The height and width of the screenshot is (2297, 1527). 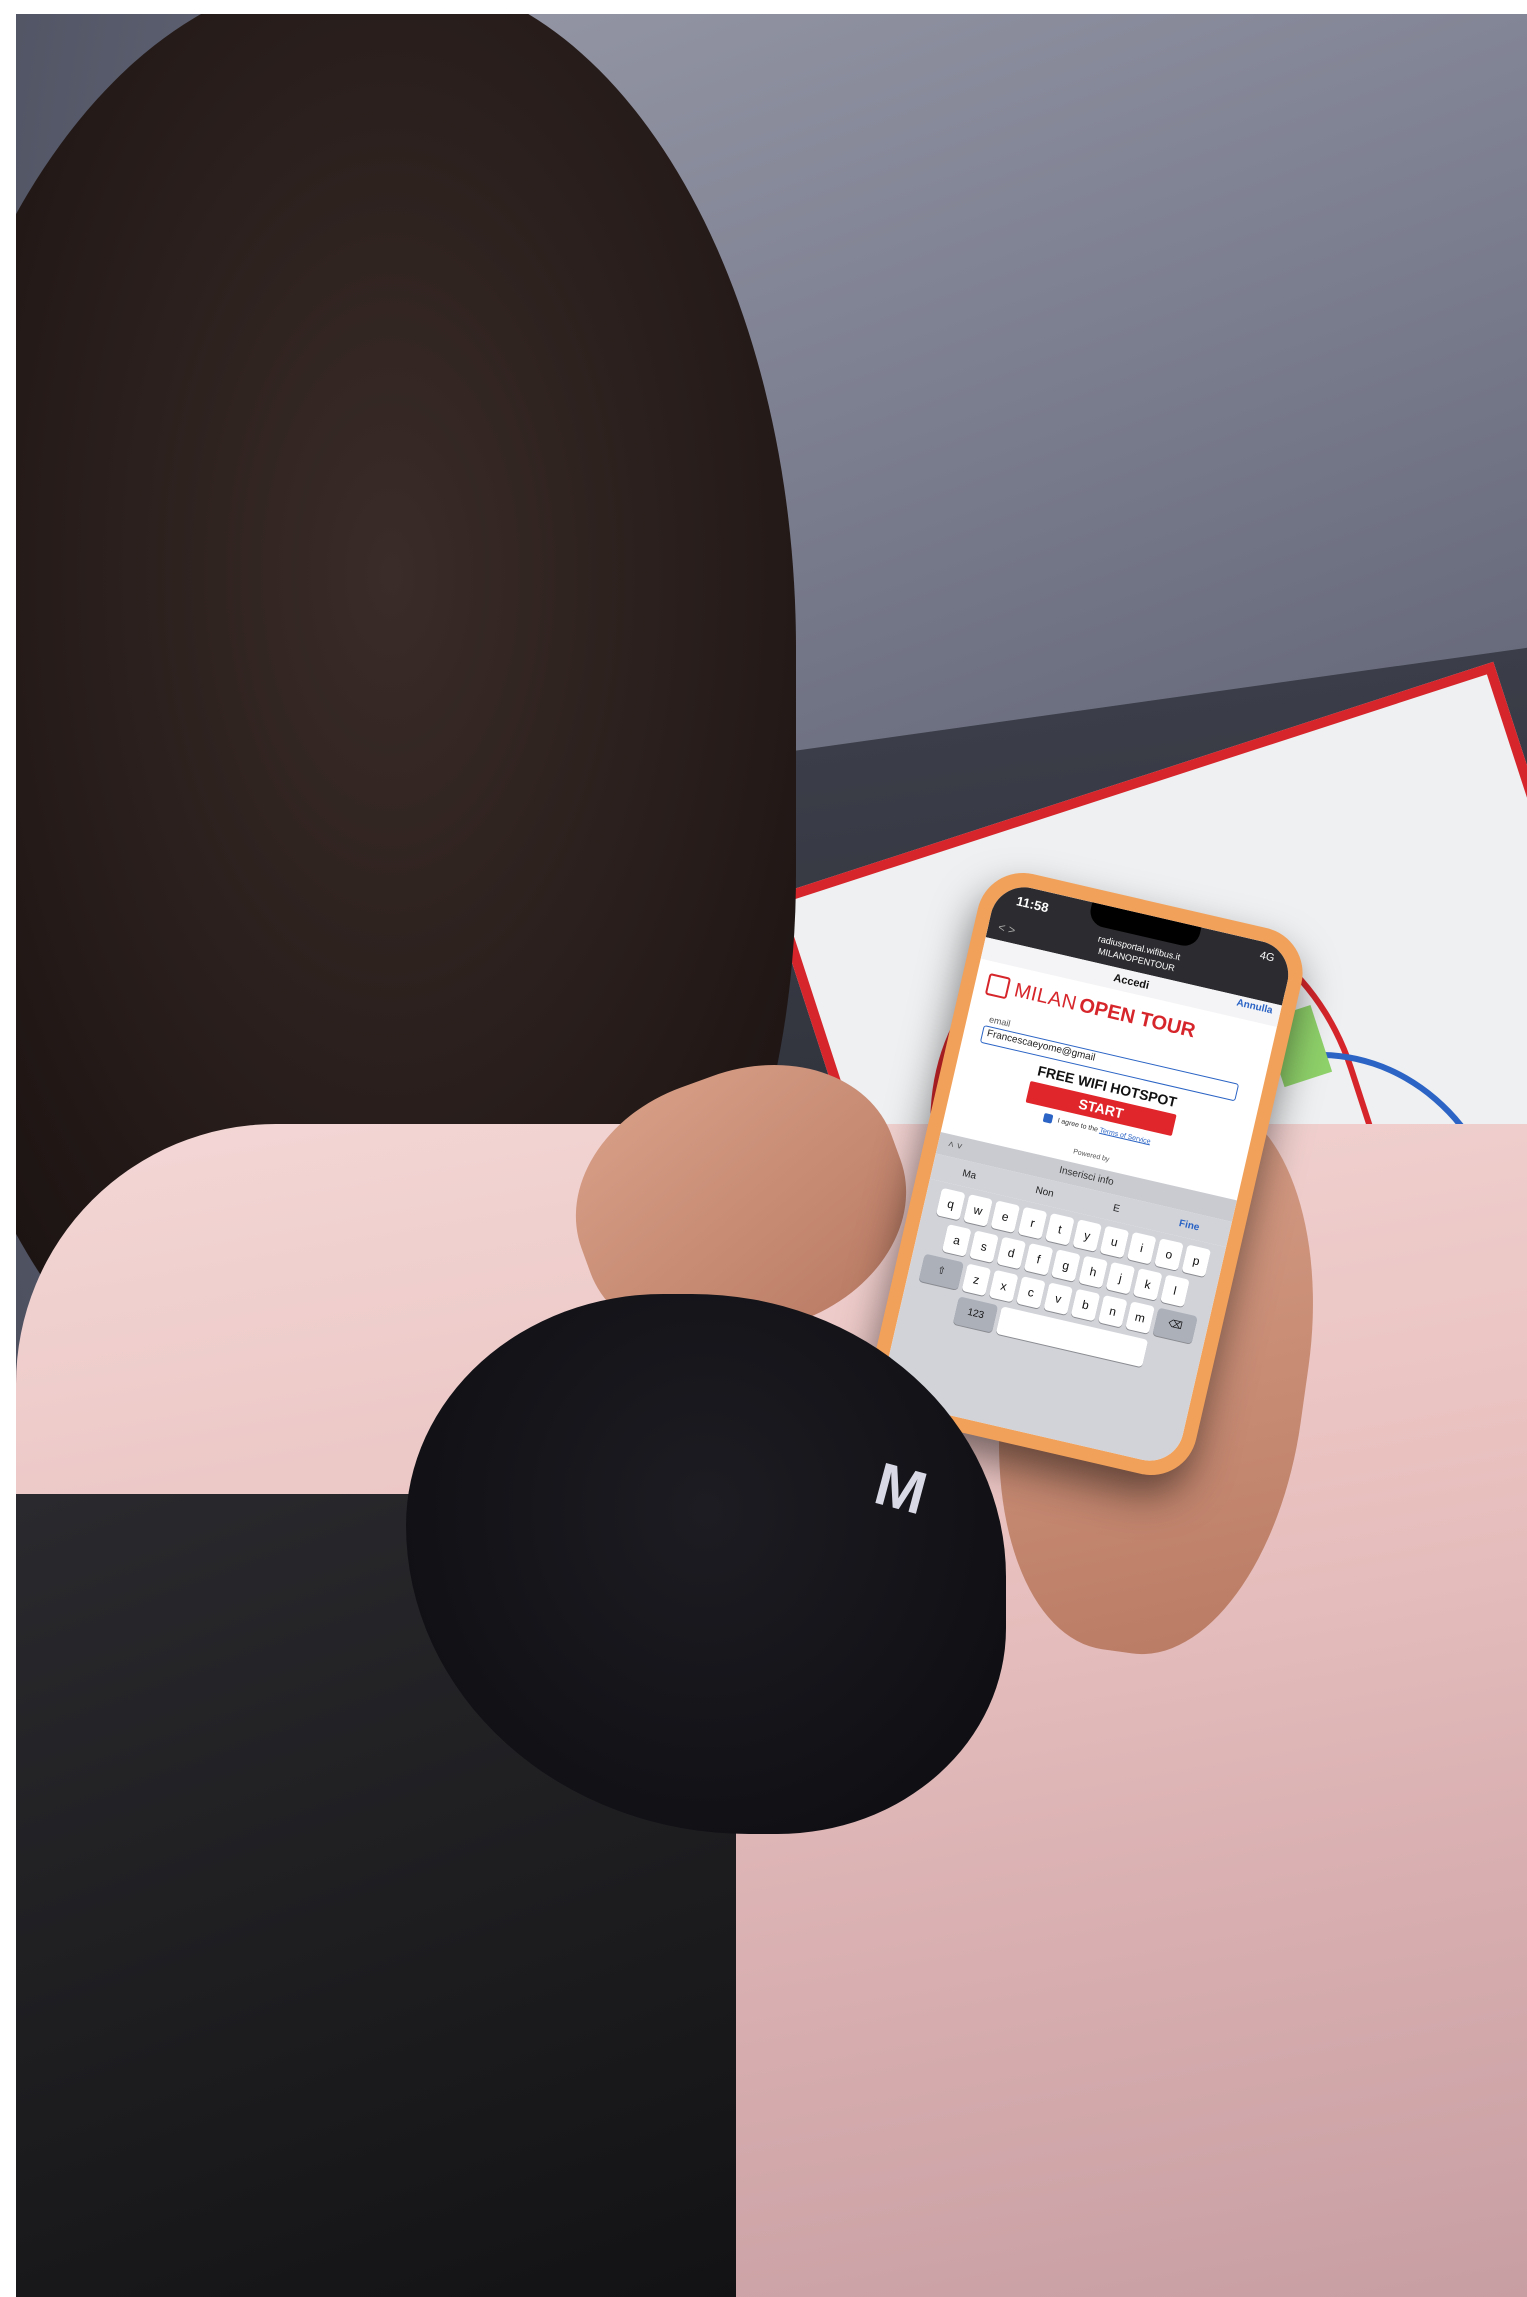 What do you see at coordinates (1147, 1284) in the screenshot?
I see `key: k` at bounding box center [1147, 1284].